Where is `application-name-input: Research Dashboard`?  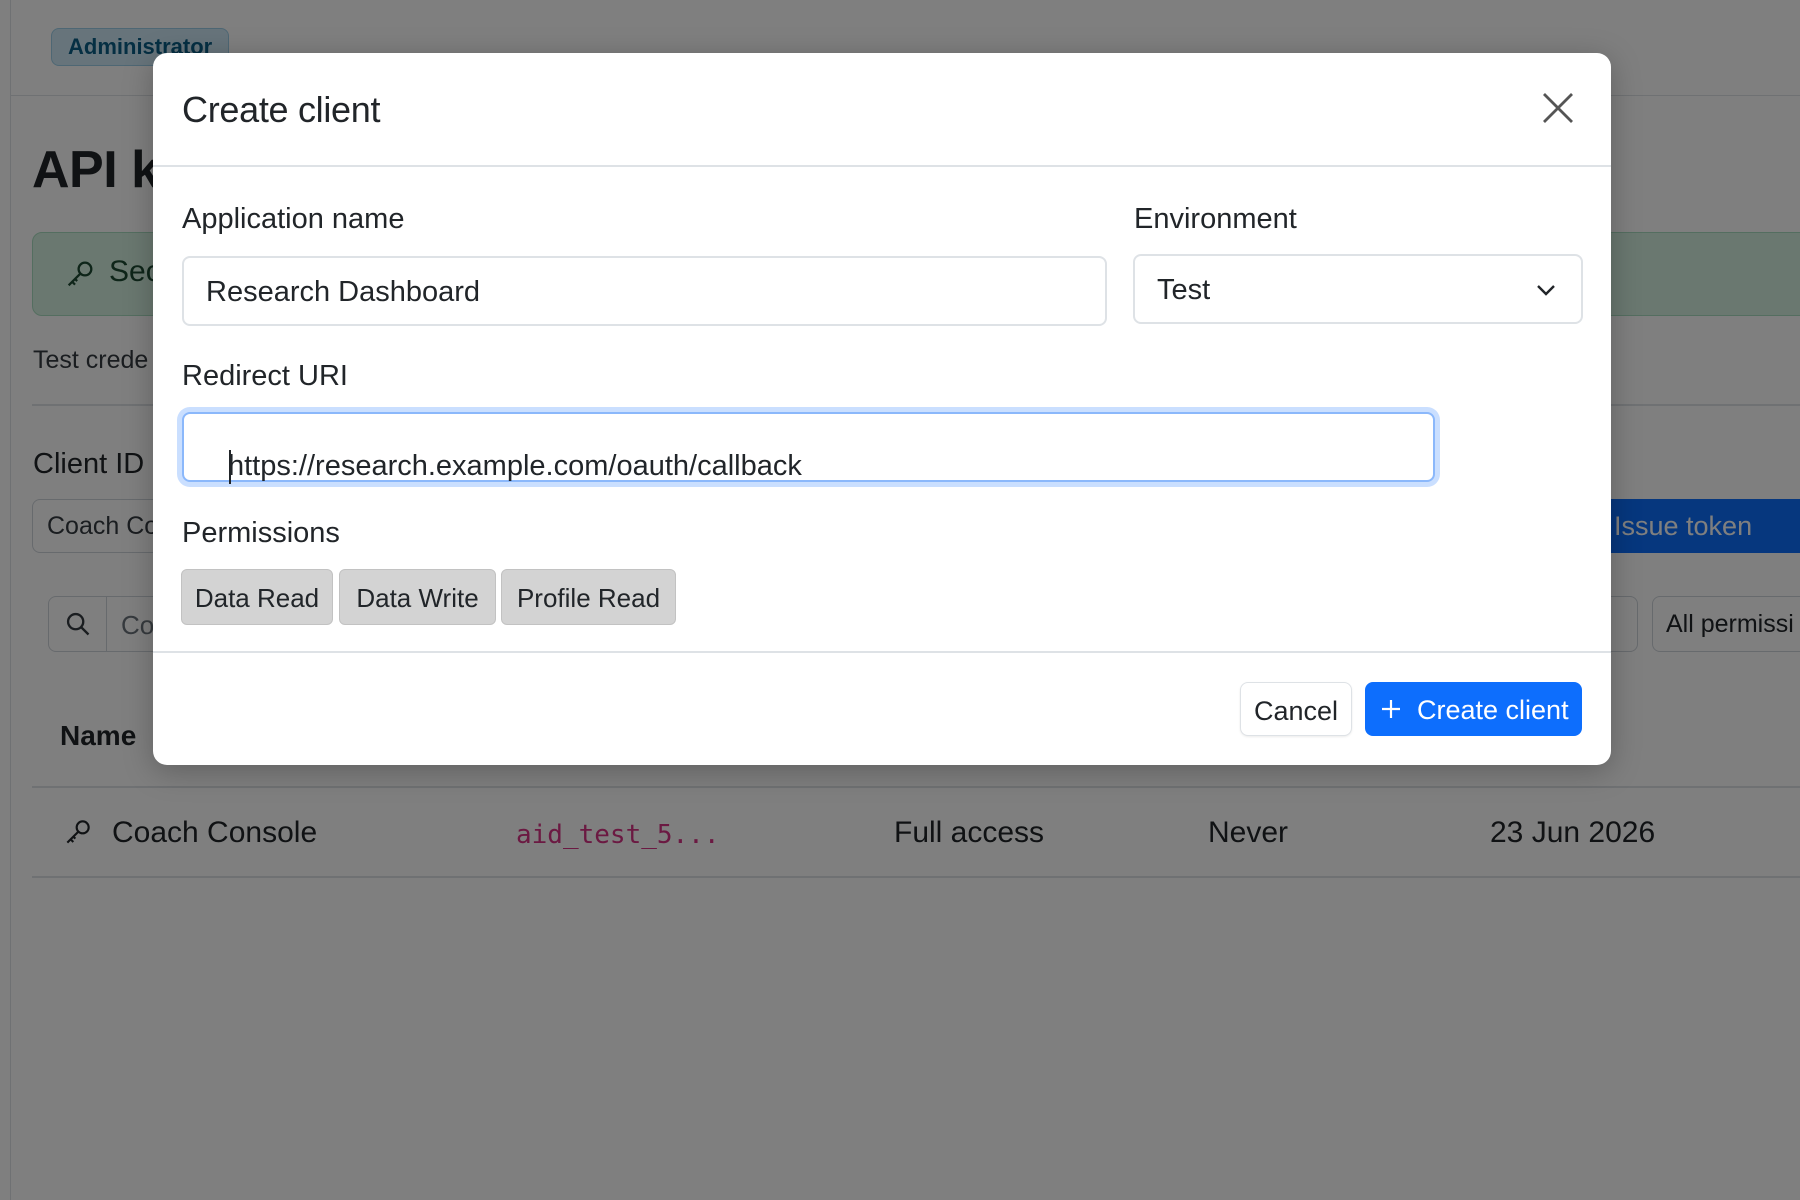
application-name-input: Research Dashboard is located at coordinates (644, 291).